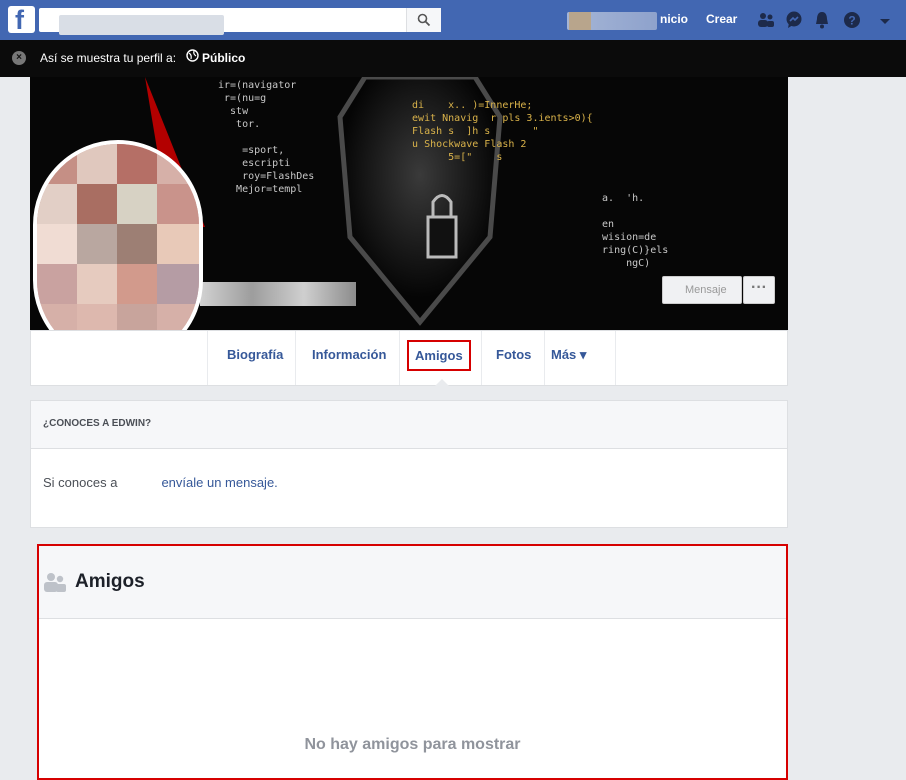 Image resolution: width=906 pixels, height=780 pixels. Describe the element at coordinates (19, 58) in the screenshot. I see `close-preview-icon: ×` at that location.